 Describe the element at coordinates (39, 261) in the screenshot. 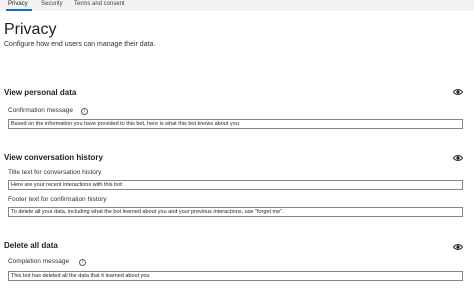

I see `completion-message-label: Completion message` at that location.